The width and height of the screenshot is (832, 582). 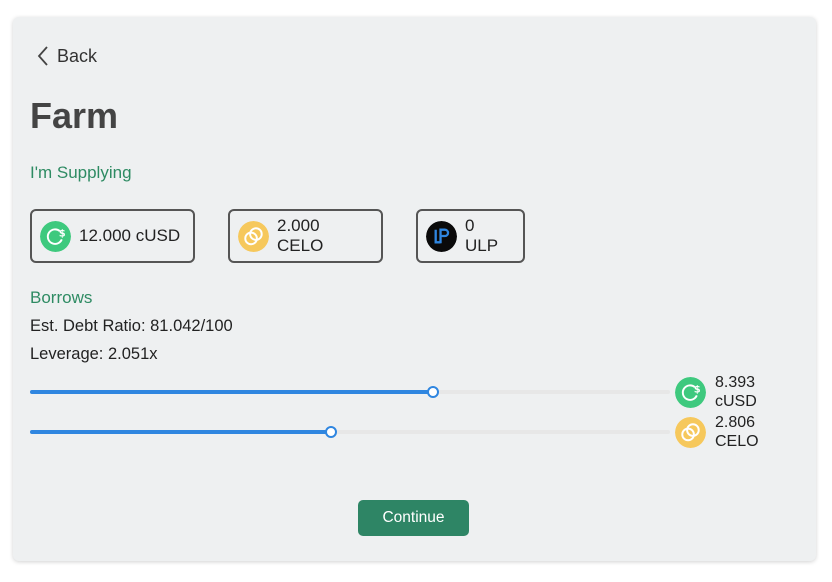 What do you see at coordinates (42, 56) in the screenshot?
I see `chevron-left-icon` at bounding box center [42, 56].